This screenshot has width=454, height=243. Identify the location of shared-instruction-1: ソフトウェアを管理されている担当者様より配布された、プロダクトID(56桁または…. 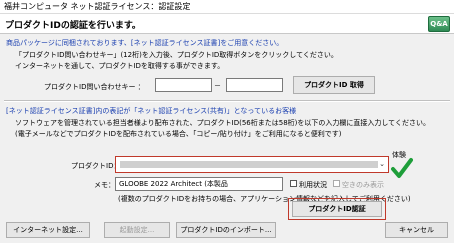
(222, 123).